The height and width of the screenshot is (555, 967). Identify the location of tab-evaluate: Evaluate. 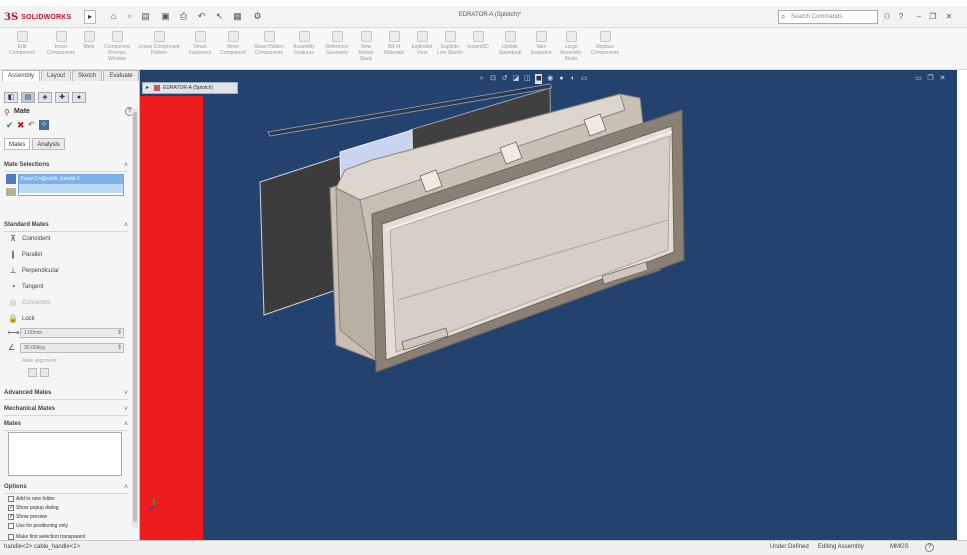
(121, 75).